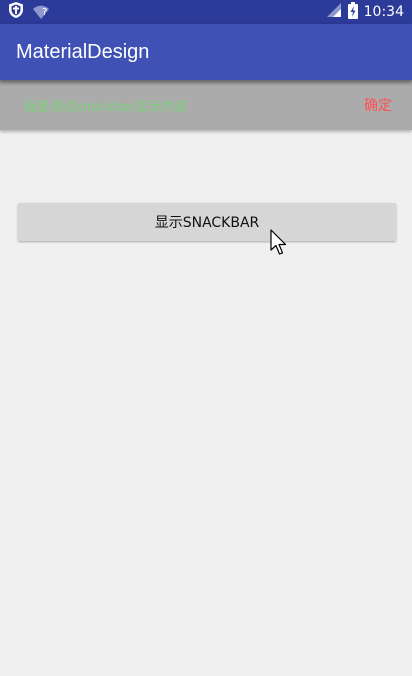 Image resolution: width=412 pixels, height=676 pixels. Describe the element at coordinates (334, 12) in the screenshot. I see `signal-icon` at that location.